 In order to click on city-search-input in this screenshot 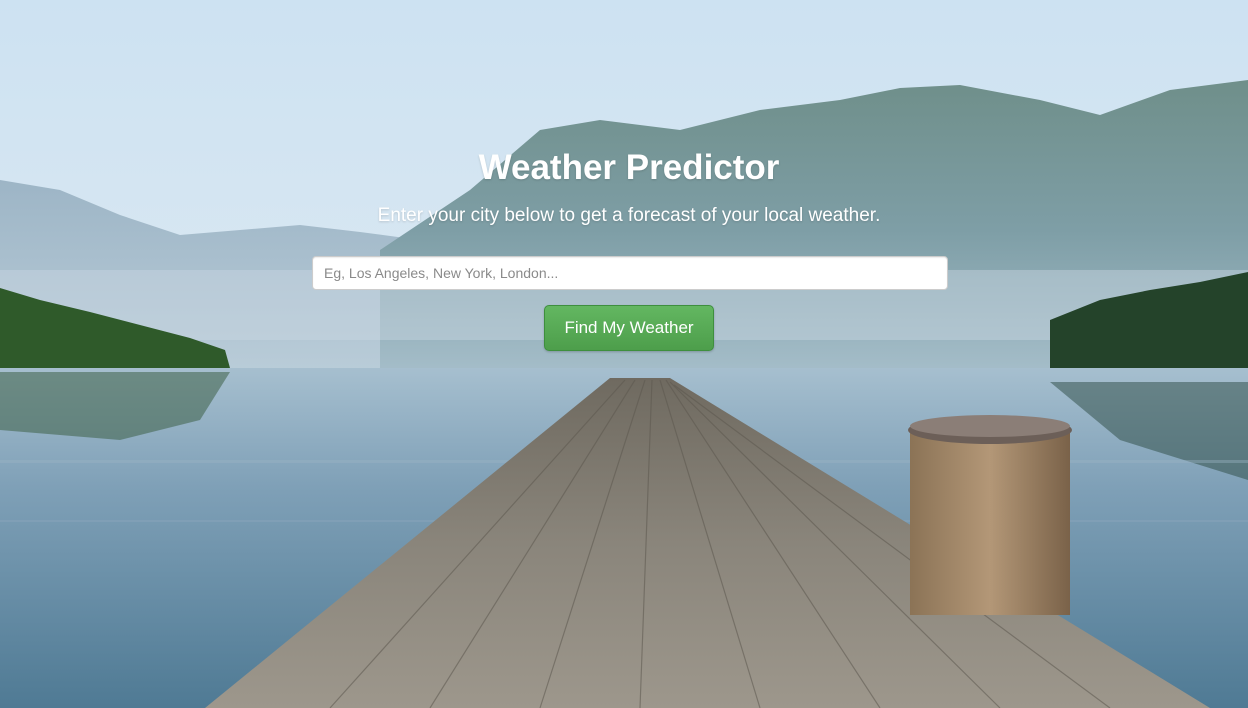, I will do `click(630, 273)`.